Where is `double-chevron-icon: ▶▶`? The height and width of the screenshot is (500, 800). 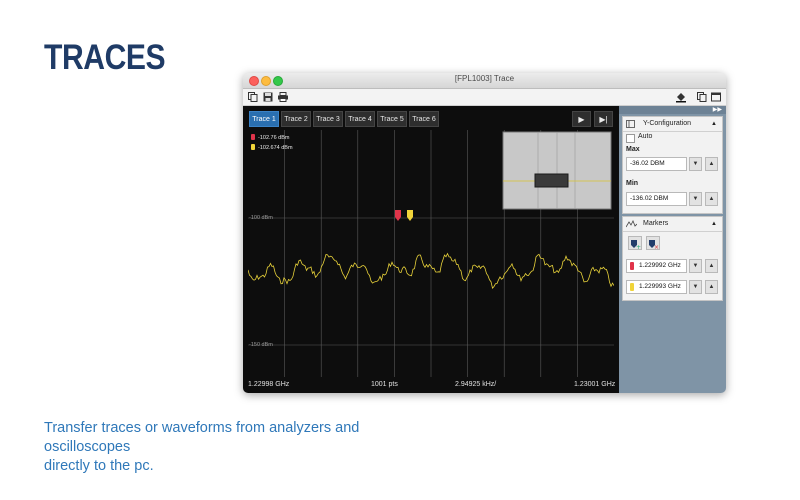 double-chevron-icon: ▶▶ is located at coordinates (717, 110).